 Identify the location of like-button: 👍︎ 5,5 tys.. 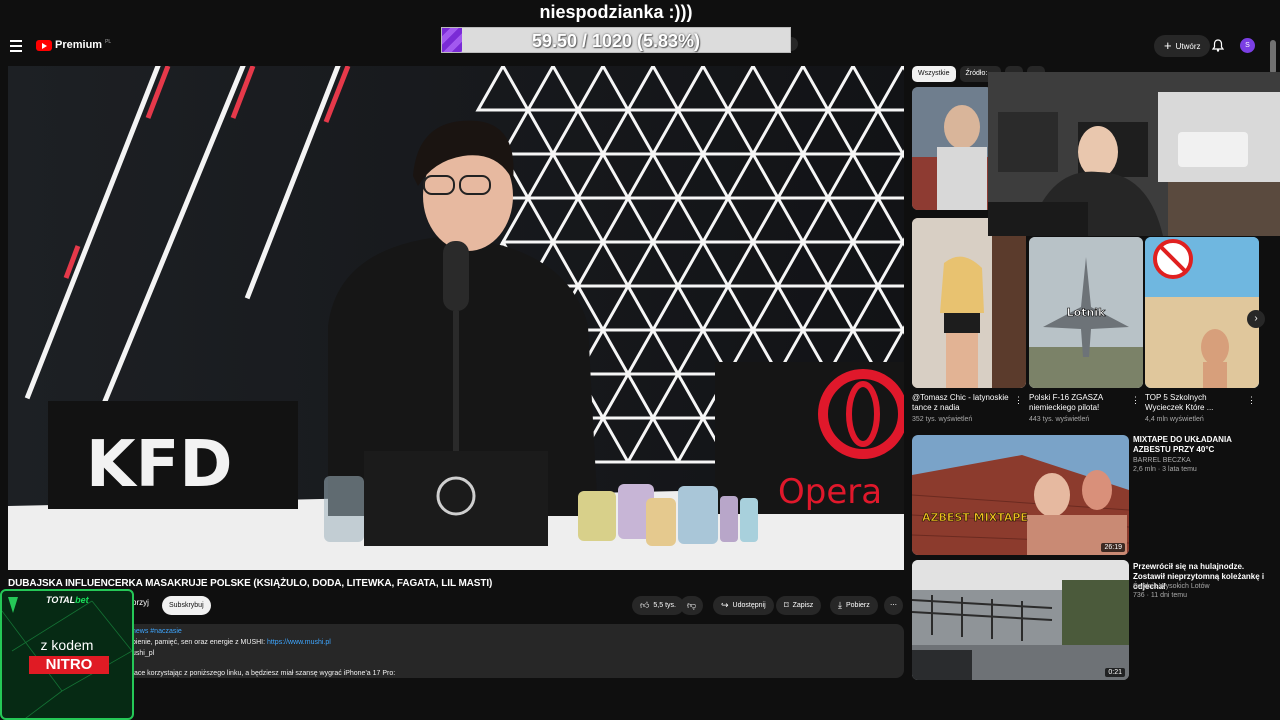
(658, 605).